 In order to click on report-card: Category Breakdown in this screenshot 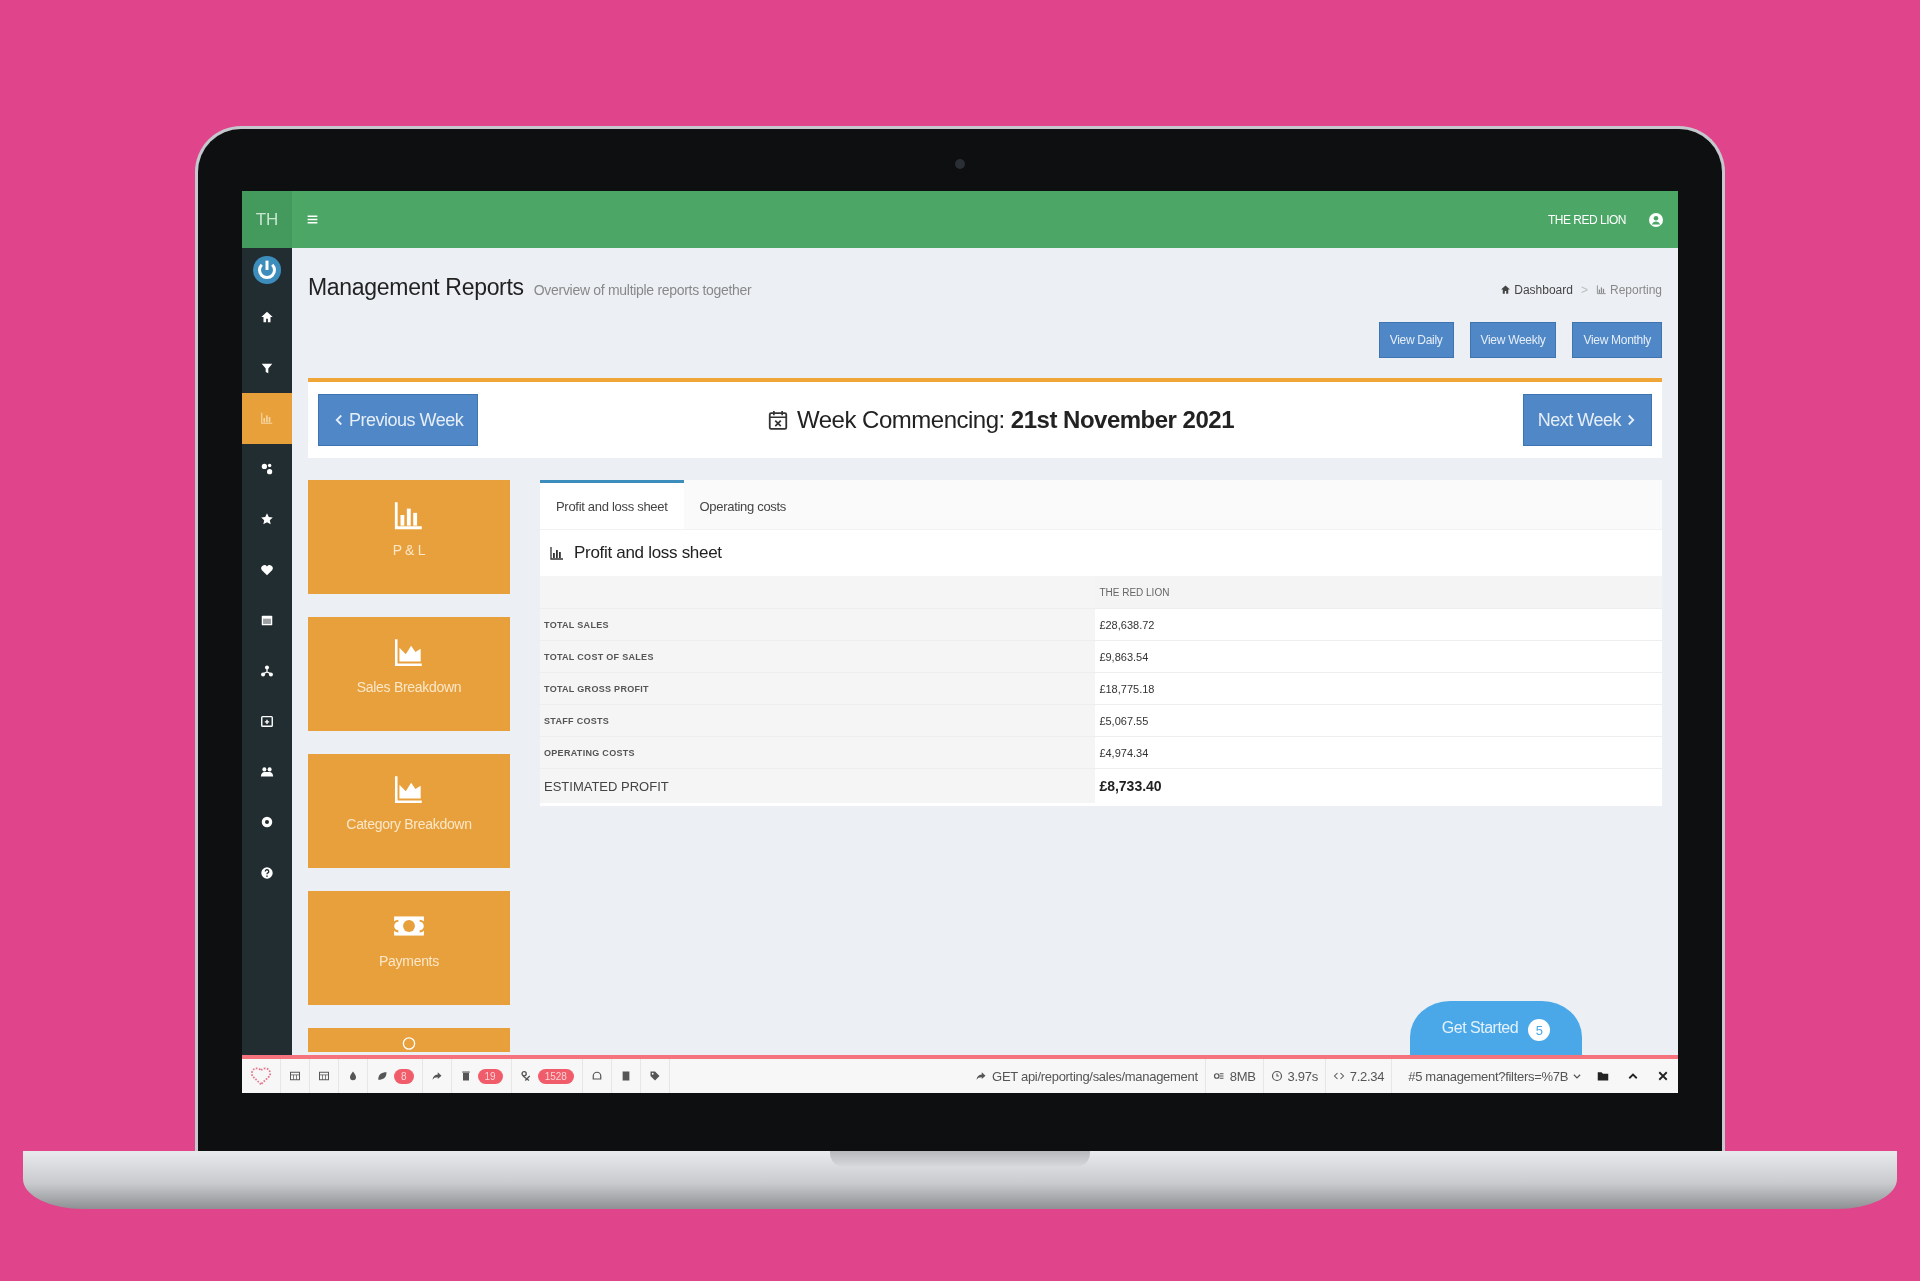, I will do `click(409, 811)`.